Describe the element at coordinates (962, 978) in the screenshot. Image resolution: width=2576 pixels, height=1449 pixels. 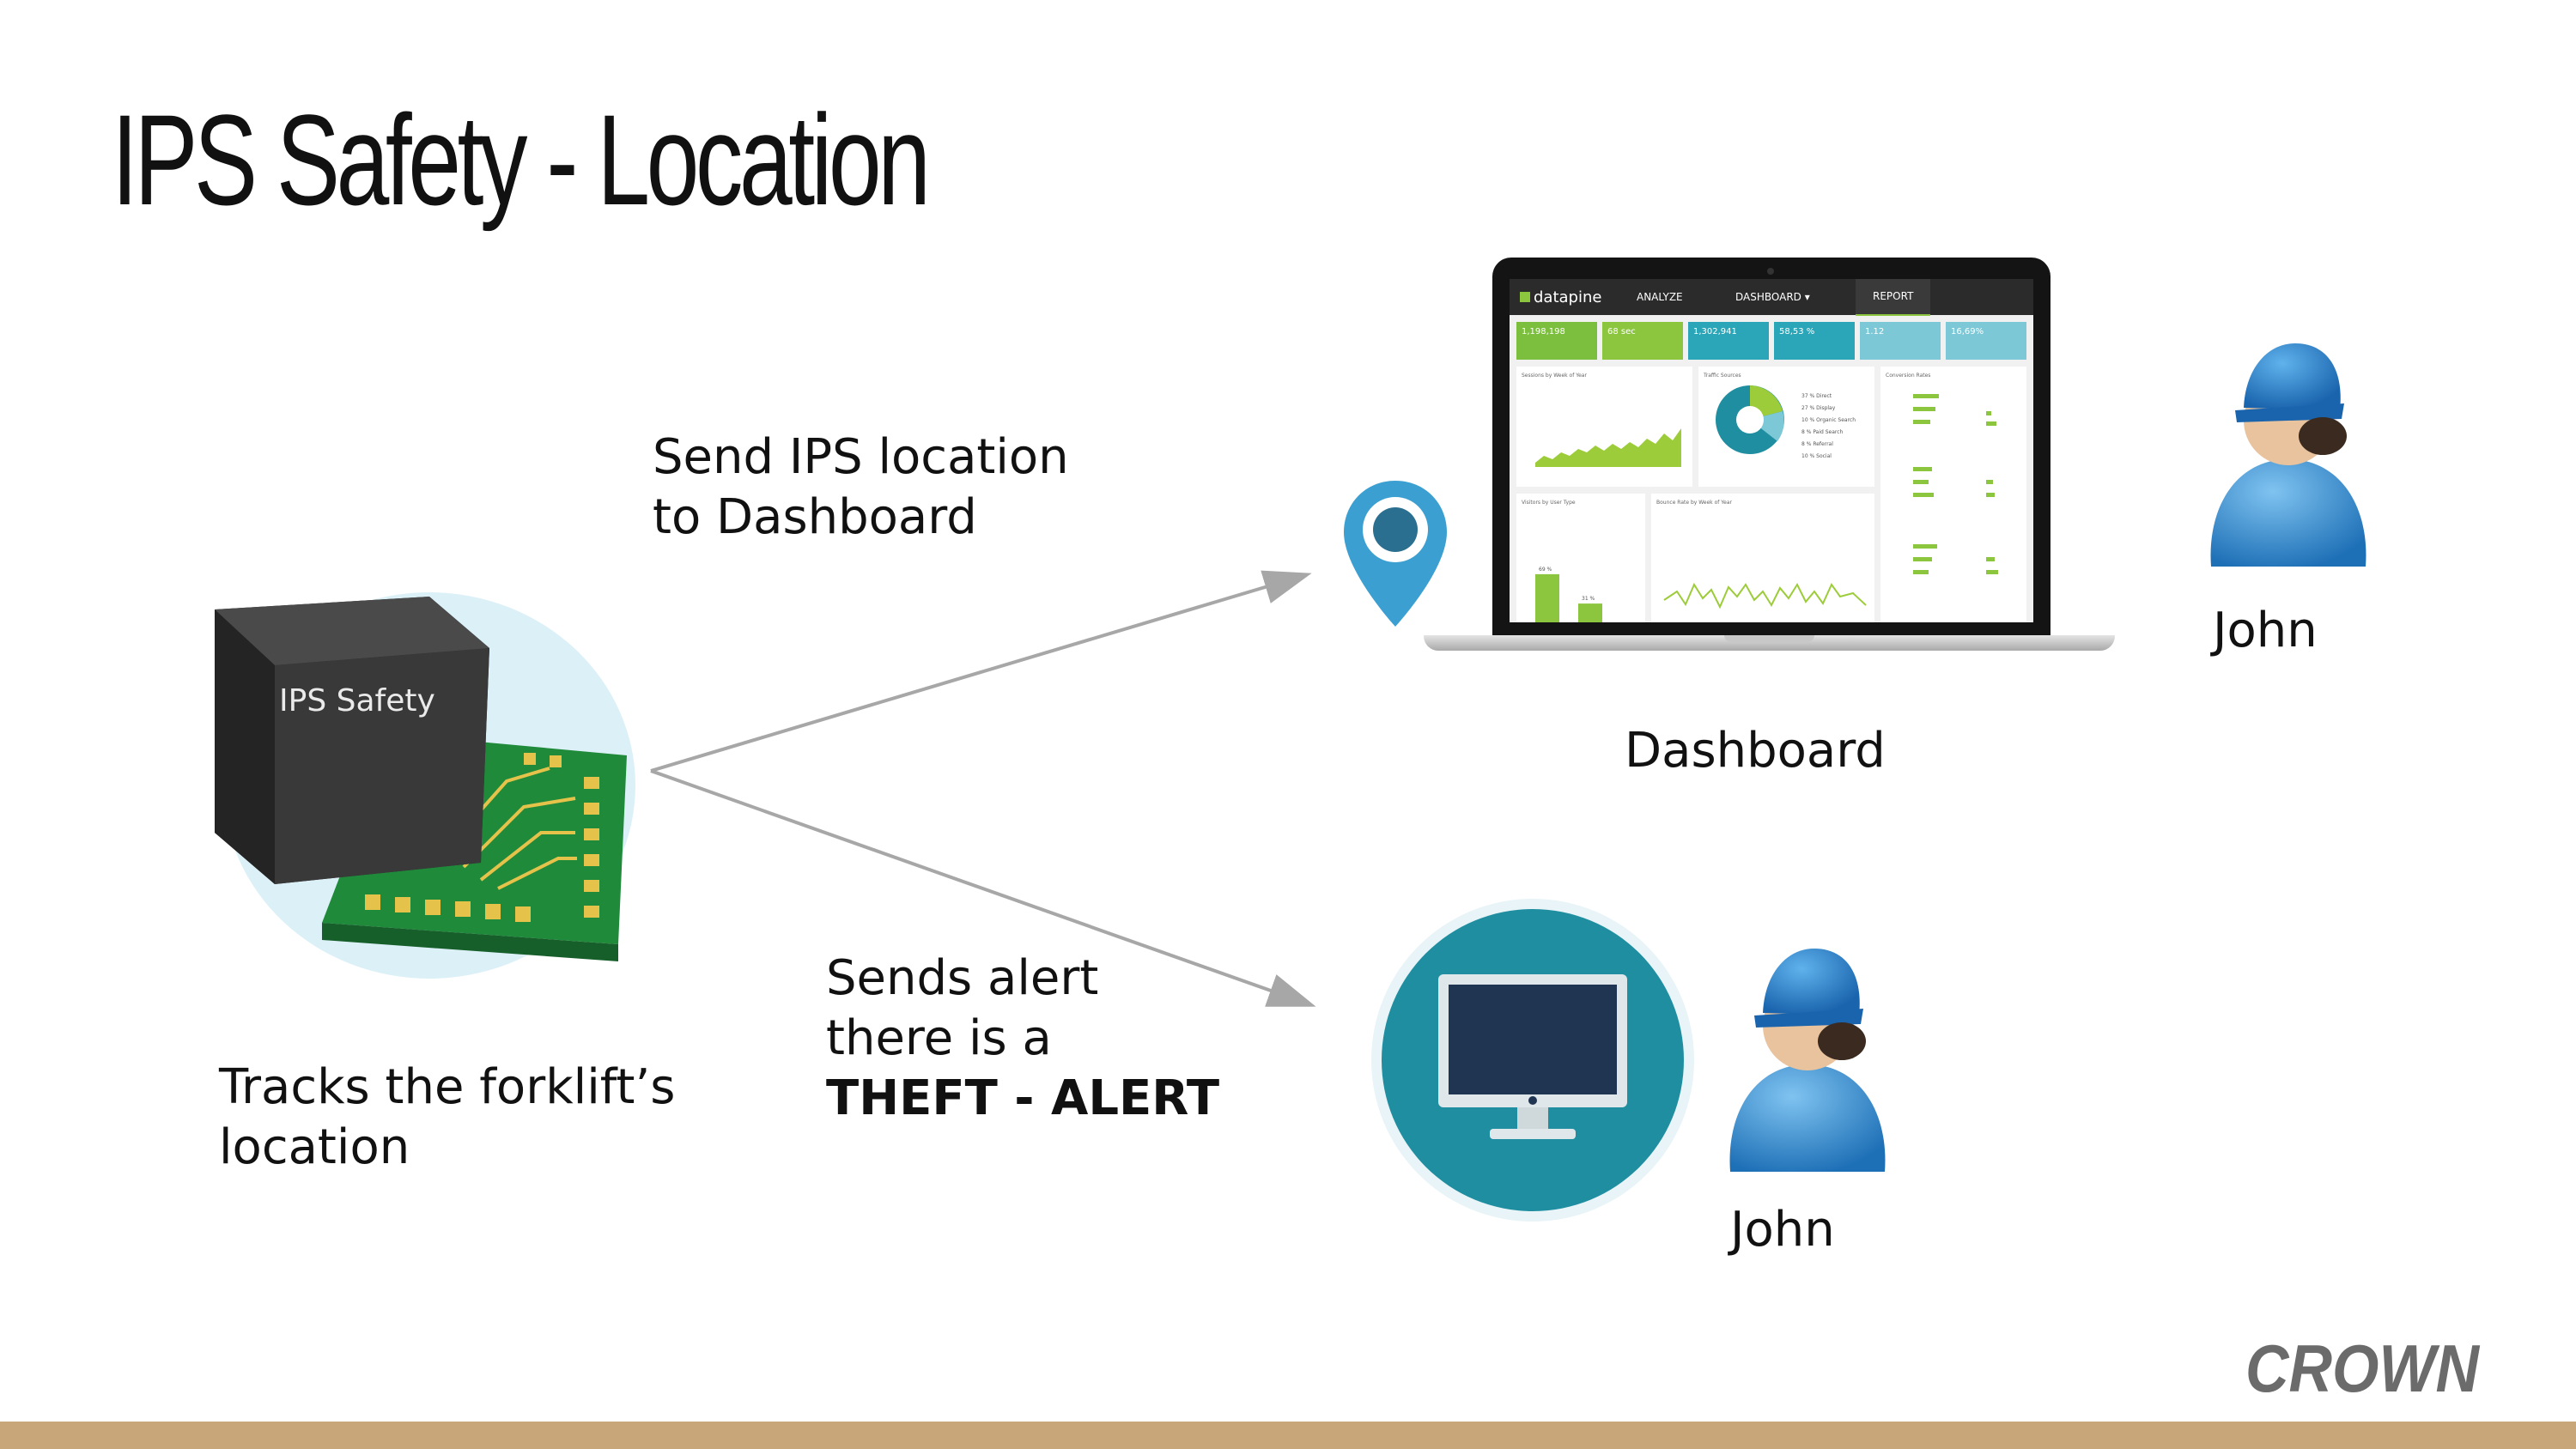
I see `alert-line1: Sends alert` at that location.